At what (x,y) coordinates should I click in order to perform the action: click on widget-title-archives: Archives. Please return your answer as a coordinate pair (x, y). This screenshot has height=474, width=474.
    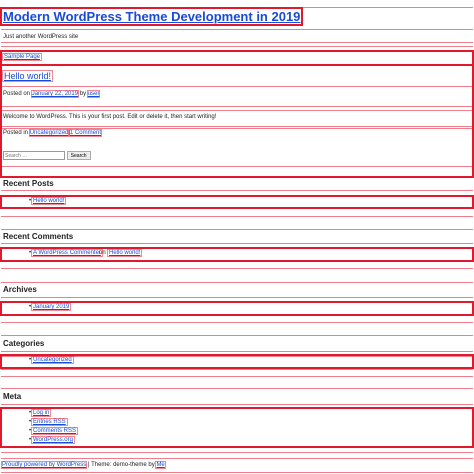
    Looking at the image, I should click on (20, 289).